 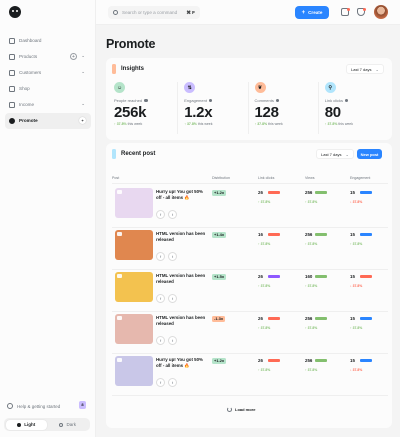 What do you see at coordinates (71, 424) in the screenshot?
I see `theme-dark-label: Dark` at bounding box center [71, 424].